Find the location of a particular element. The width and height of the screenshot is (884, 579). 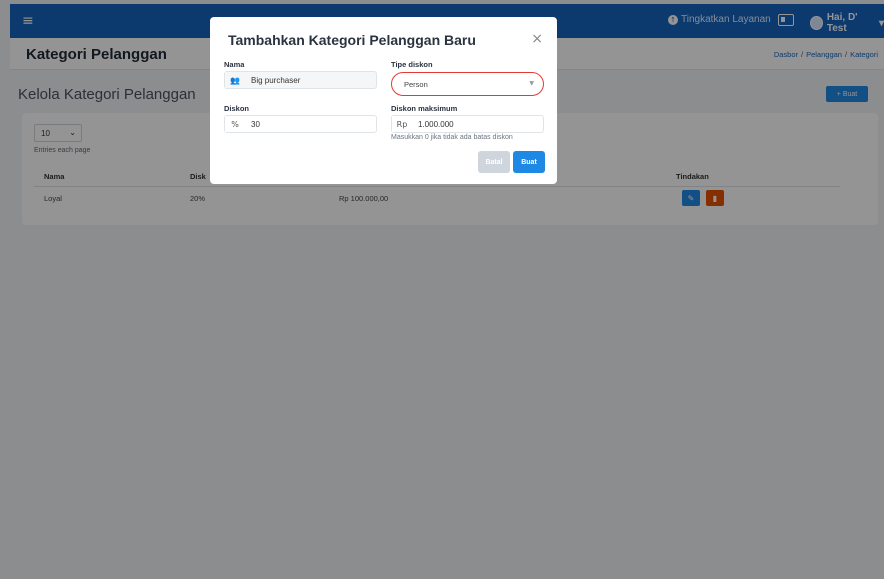

max-discount-field: Rp 1.000.000 is located at coordinates (467, 124).